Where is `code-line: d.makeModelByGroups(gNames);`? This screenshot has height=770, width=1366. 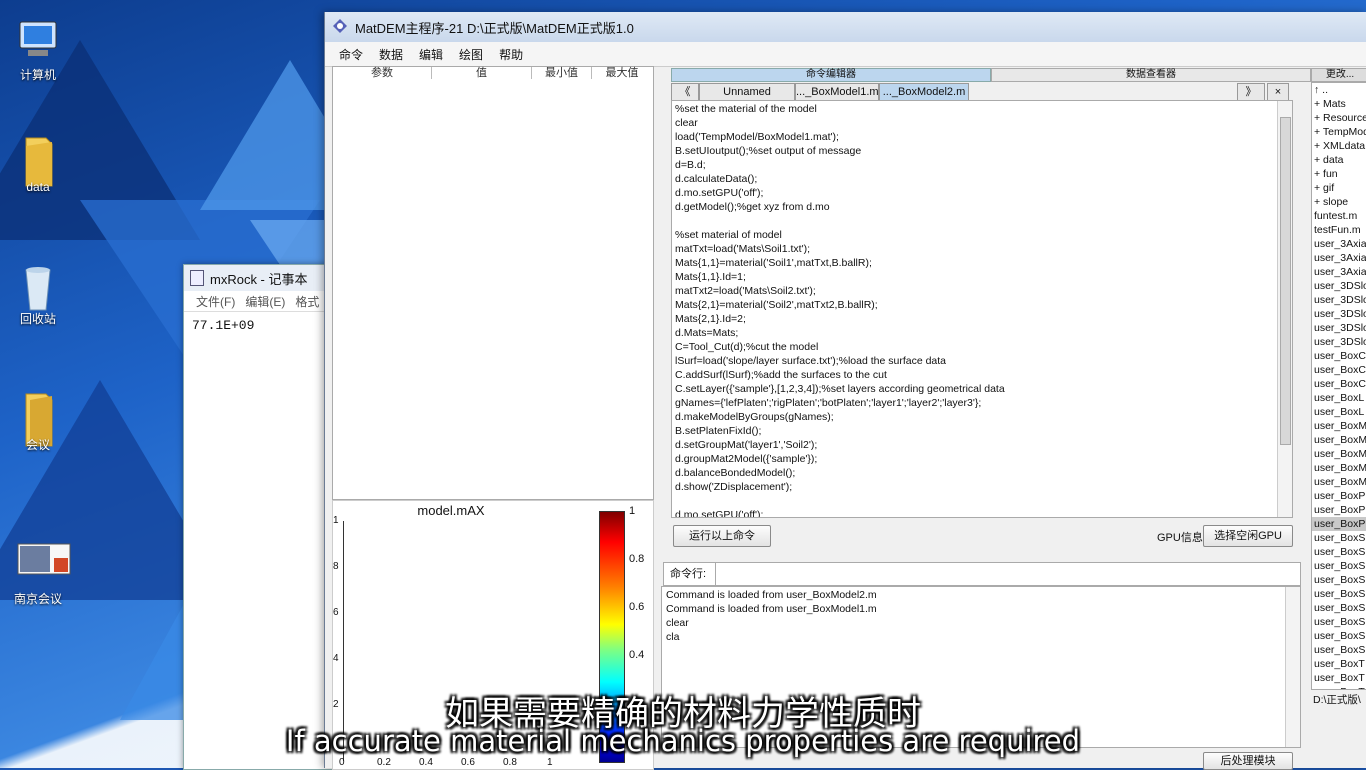 code-line: d.makeModelByGroups(gNames); is located at coordinates (975, 417).